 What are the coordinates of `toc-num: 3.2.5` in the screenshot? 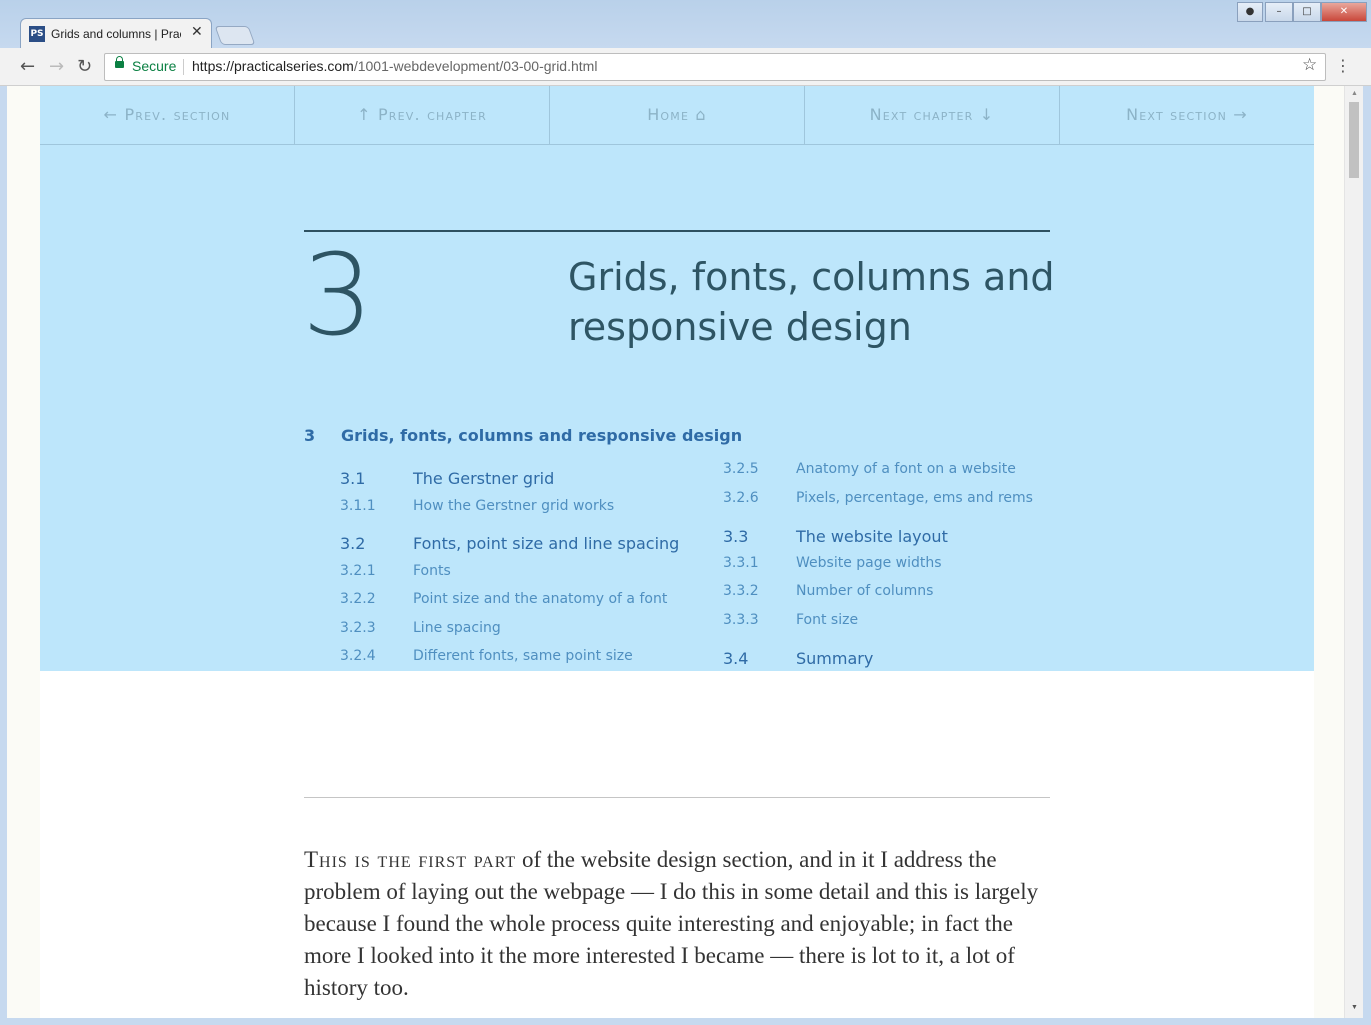 It's located at (741, 469).